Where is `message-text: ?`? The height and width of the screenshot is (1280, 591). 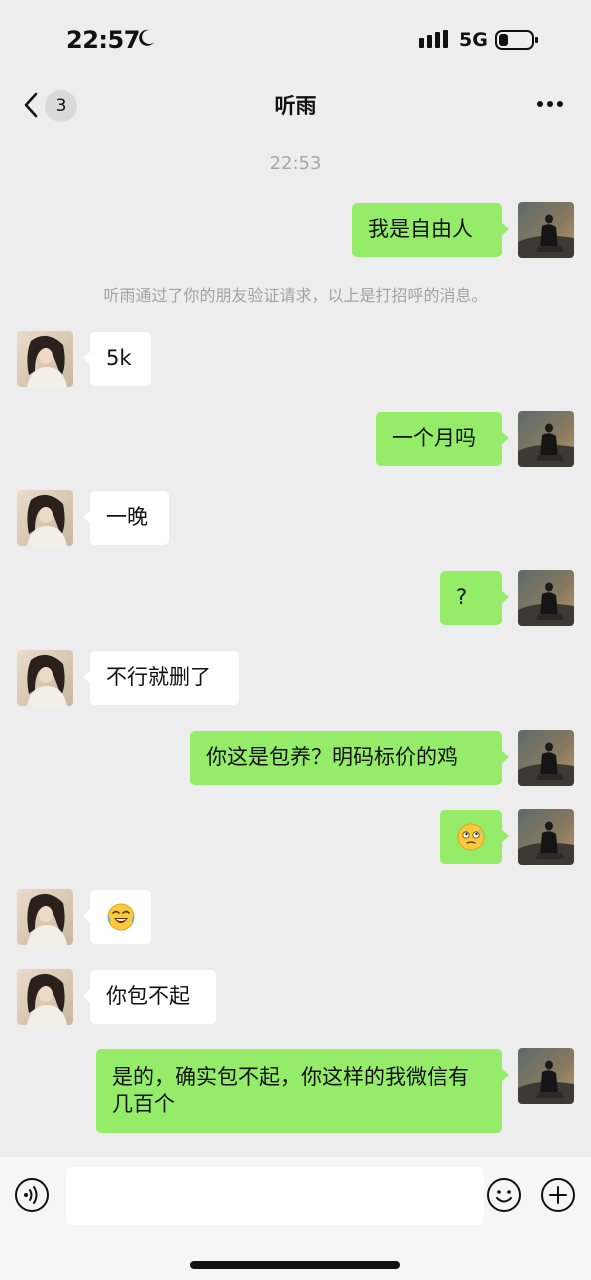
message-text: ? is located at coordinates (462, 597).